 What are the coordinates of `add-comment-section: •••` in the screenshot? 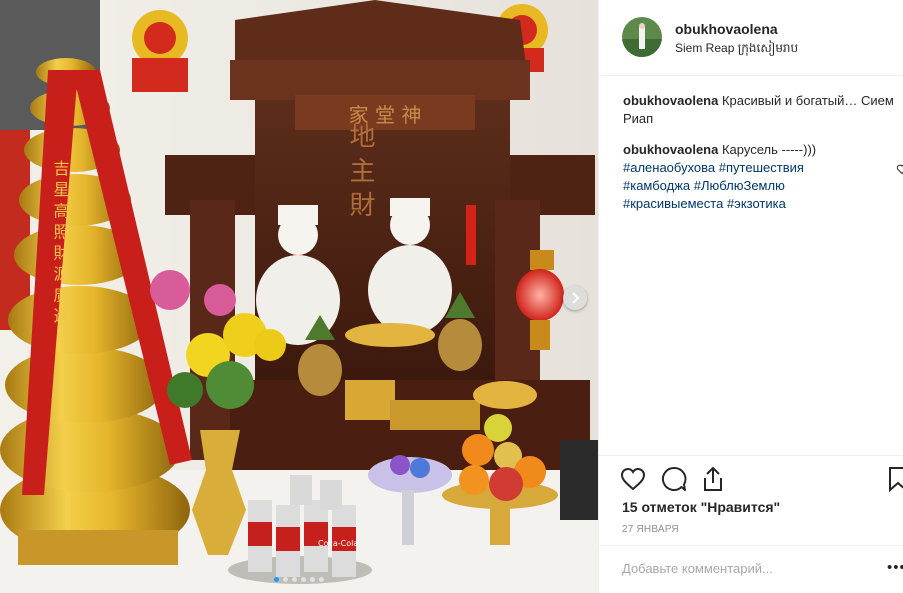 It's located at (751, 569).